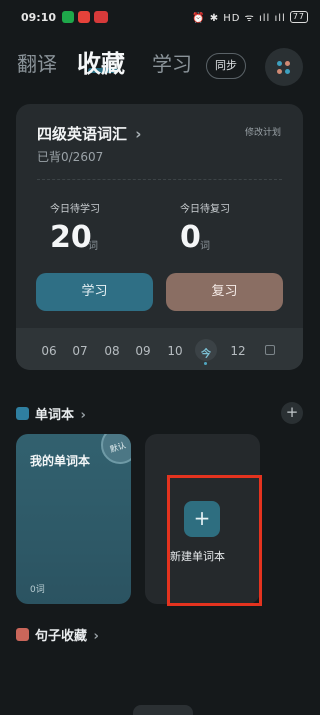 The image size is (320, 715). What do you see at coordinates (61, 636) in the screenshot?
I see `sentence-section-title: 句子收藏` at bounding box center [61, 636].